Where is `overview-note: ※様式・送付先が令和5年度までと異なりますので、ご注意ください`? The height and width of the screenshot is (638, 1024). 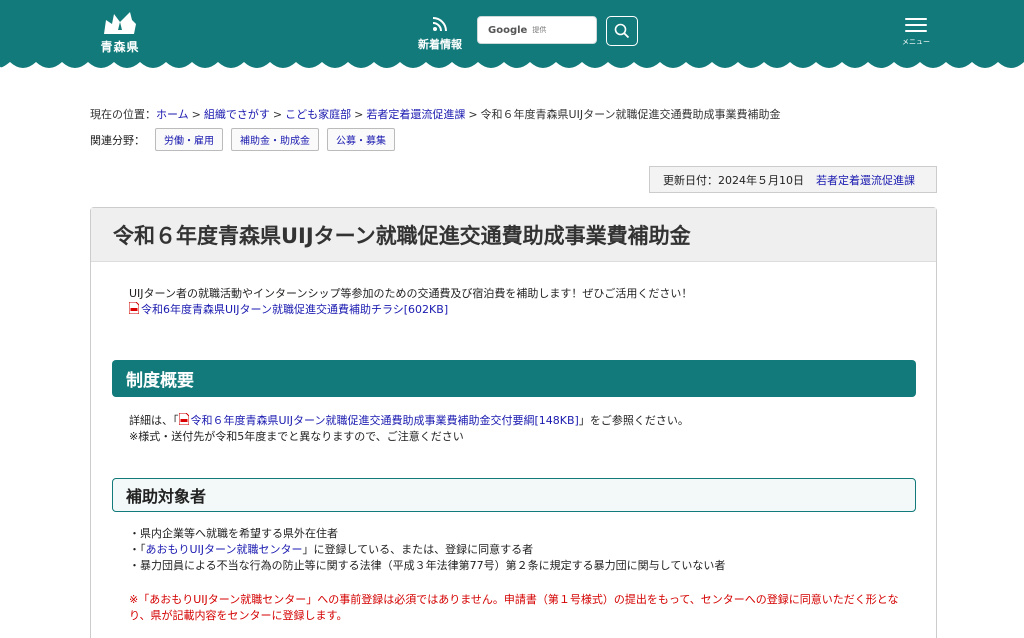 overview-note: ※様式・送付先が令和5年度までと異なりますので、ご注意ください is located at coordinates (296, 436).